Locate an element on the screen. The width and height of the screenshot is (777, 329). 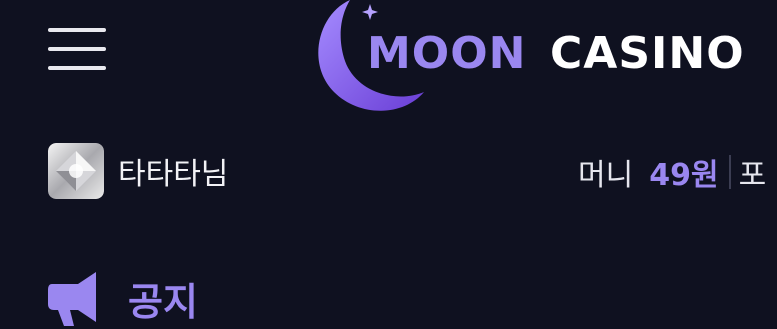
logo-text-moon: MOON is located at coordinates (447, 53).